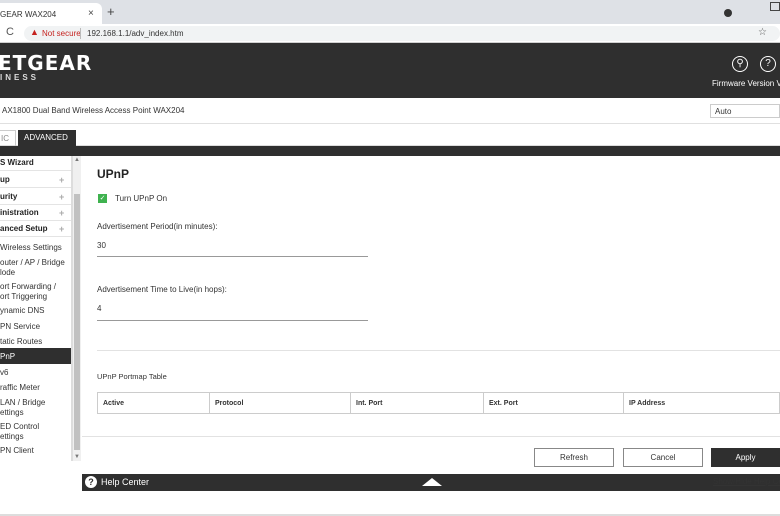 This screenshot has width=780, height=516. What do you see at coordinates (35, 356) in the screenshot?
I see `sidebar-item-upnp: PnP` at bounding box center [35, 356].